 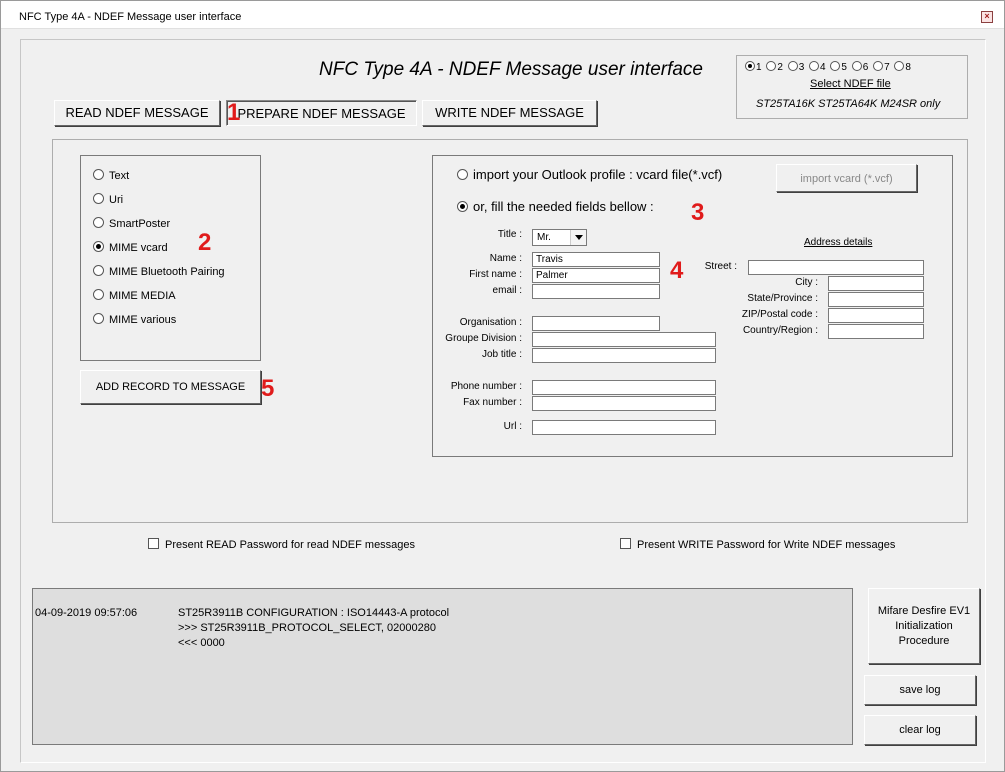 What do you see at coordinates (321, 113) in the screenshot?
I see `tab-prepare-ndef-message: PREPARE NDEF MESSAGE` at bounding box center [321, 113].